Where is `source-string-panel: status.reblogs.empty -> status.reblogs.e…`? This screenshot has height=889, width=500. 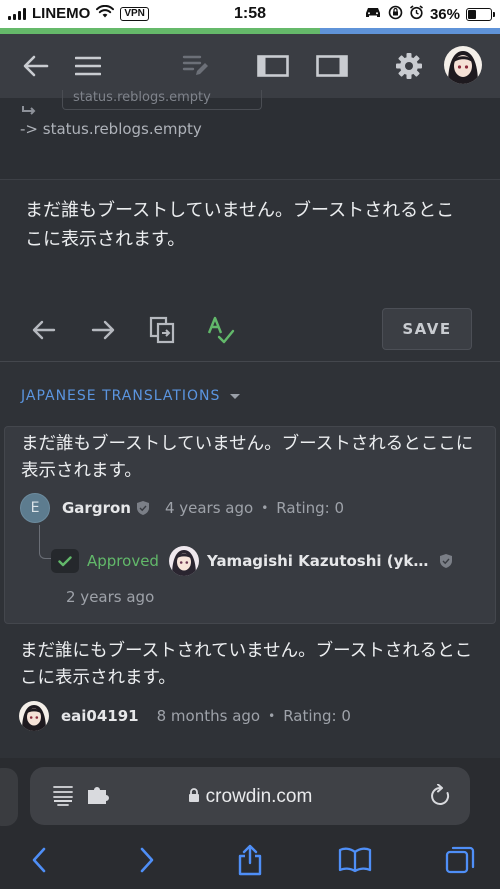 source-string-panel: status.reblogs.empty -> status.reblogs.e… is located at coordinates (250, 135).